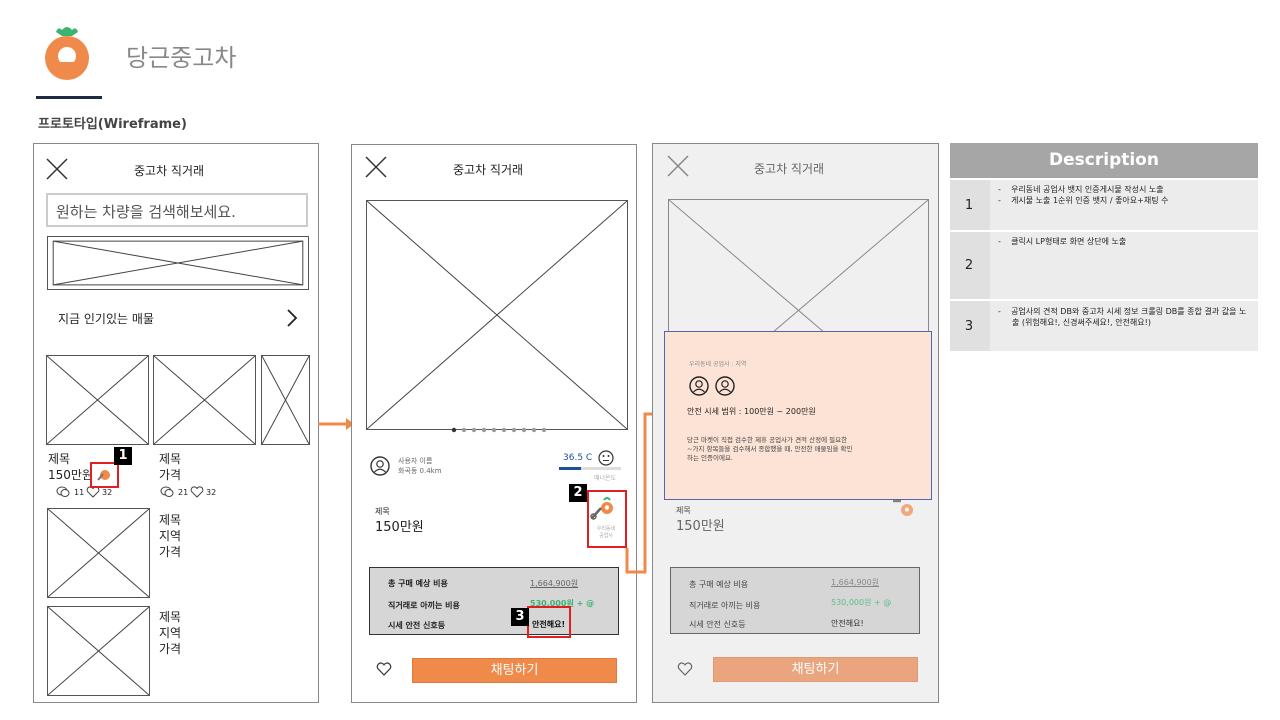  What do you see at coordinates (106, 319) in the screenshot?
I see `popular-section-label: 지금 인기있는 매물` at bounding box center [106, 319].